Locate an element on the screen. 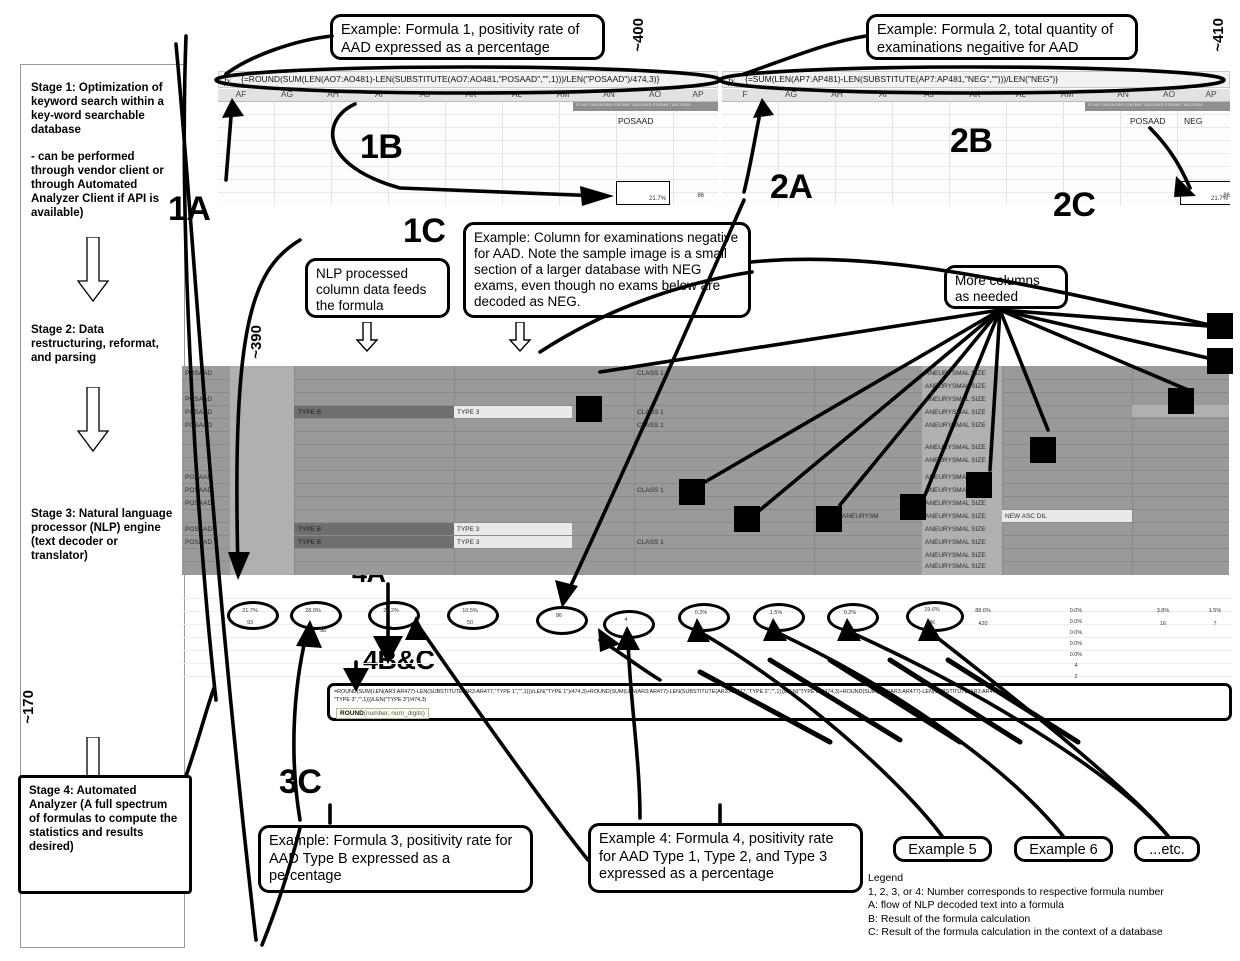  result-oval-value: 26.2% is located at coordinates (391, 611).